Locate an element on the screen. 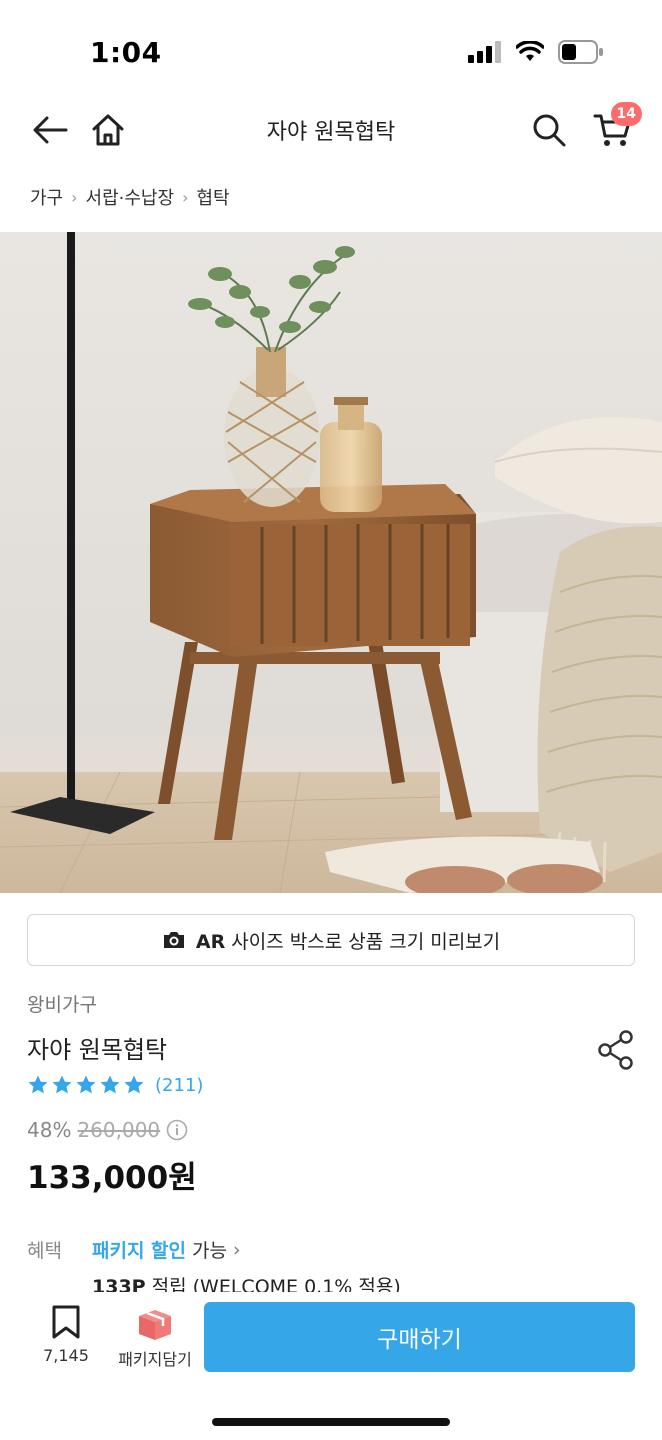  points-info: 133P 적립 (WELCOME 0.1% 적용) is located at coordinates (246, 1283).